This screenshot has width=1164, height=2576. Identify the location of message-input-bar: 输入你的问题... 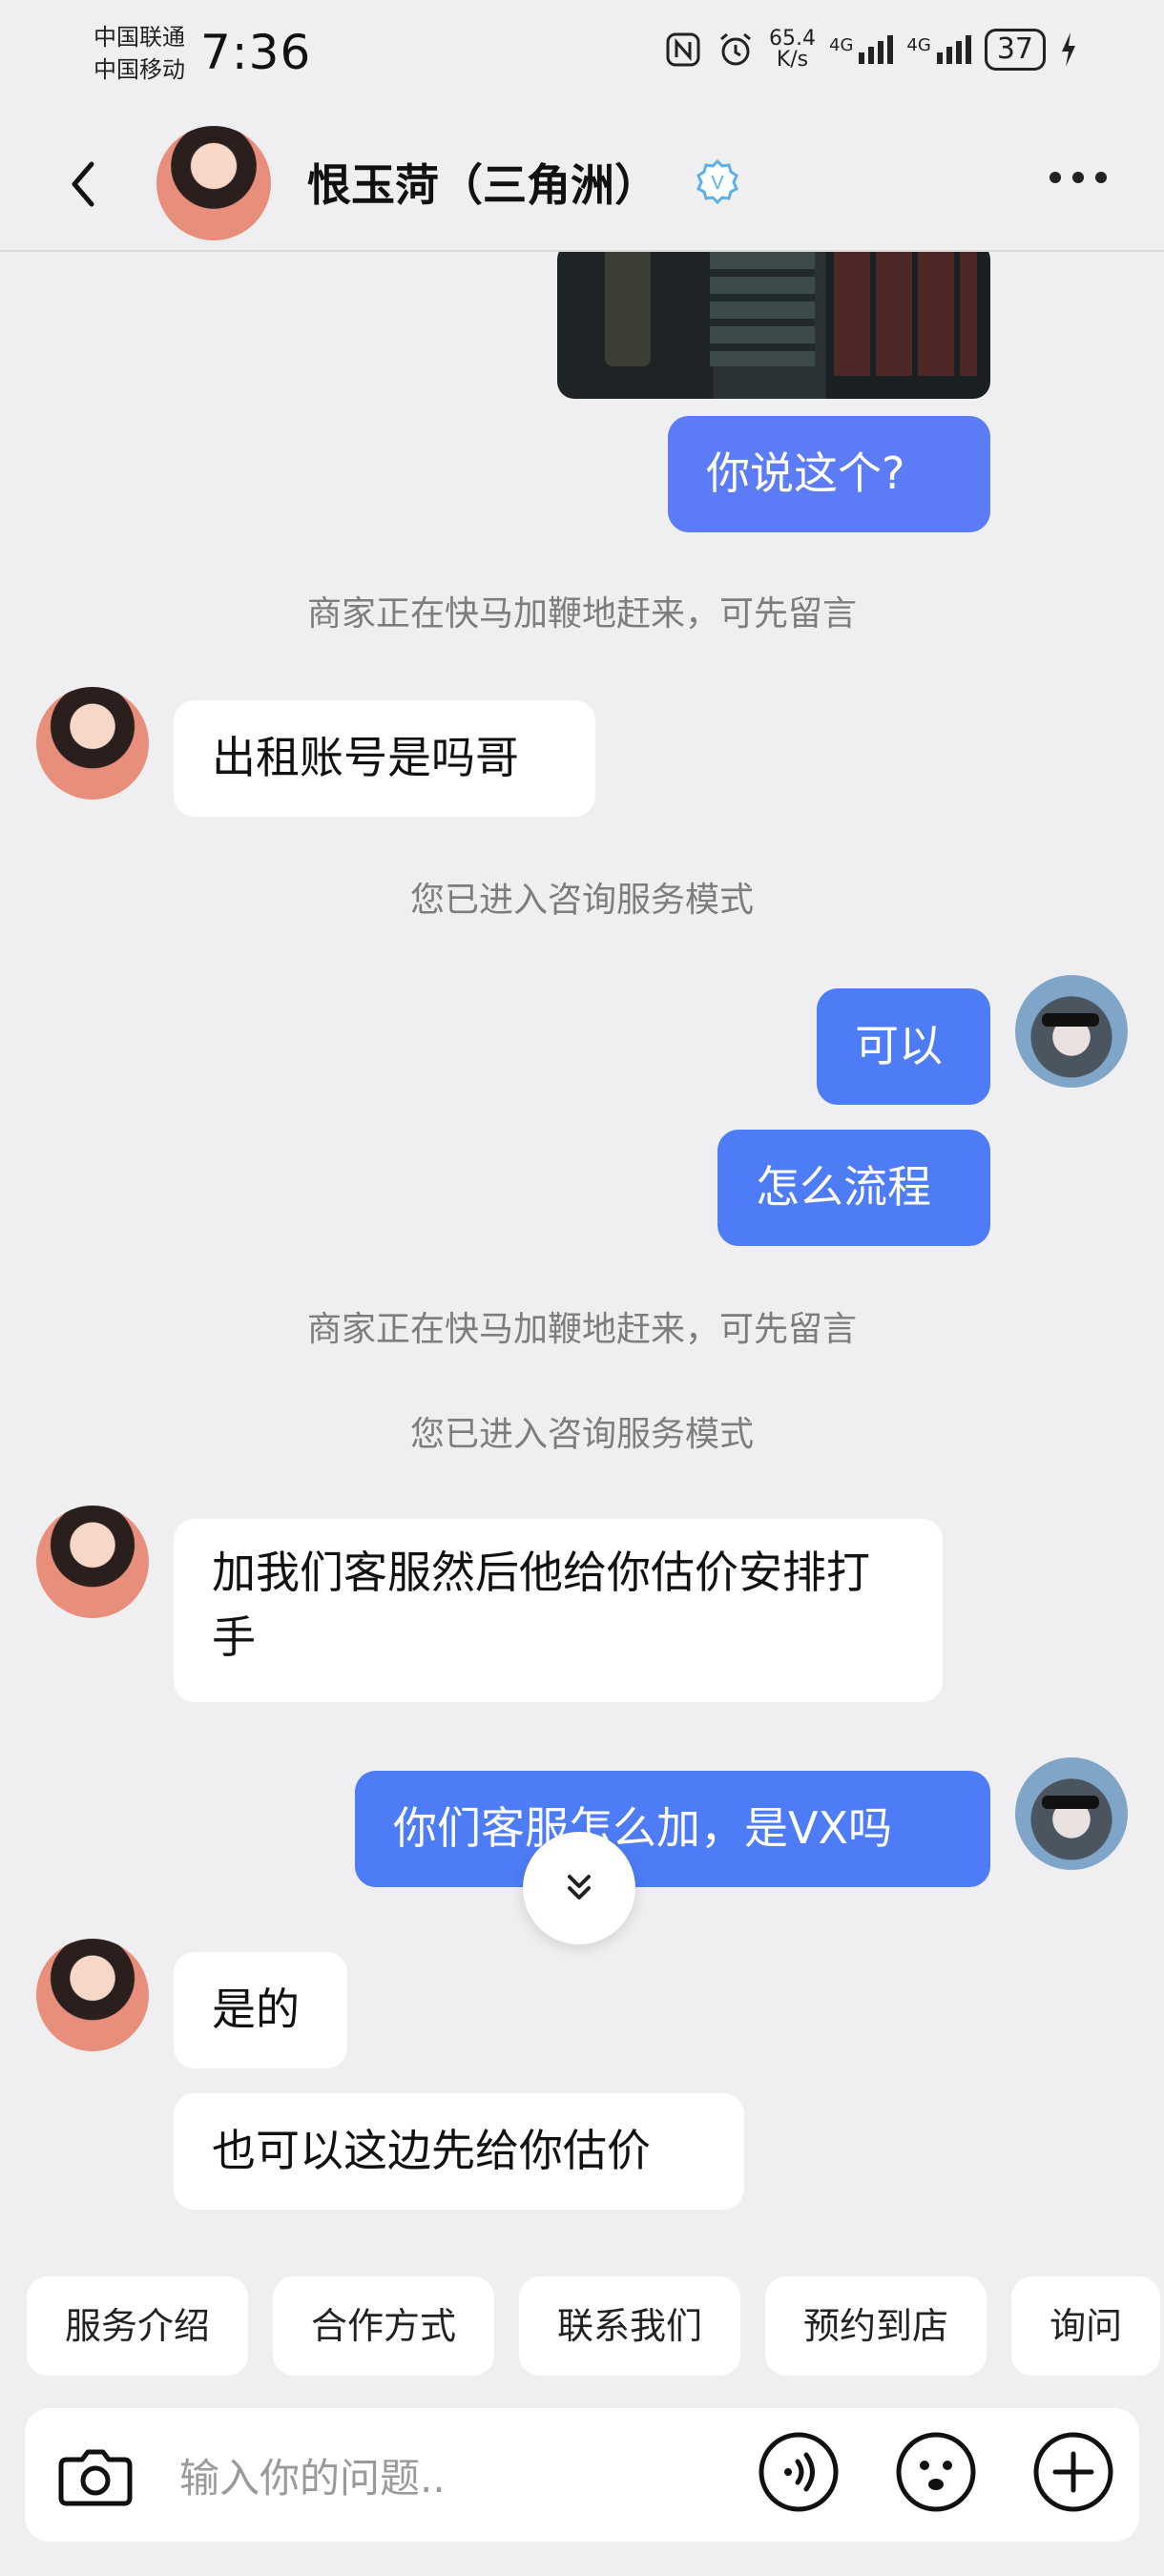
(582, 2475).